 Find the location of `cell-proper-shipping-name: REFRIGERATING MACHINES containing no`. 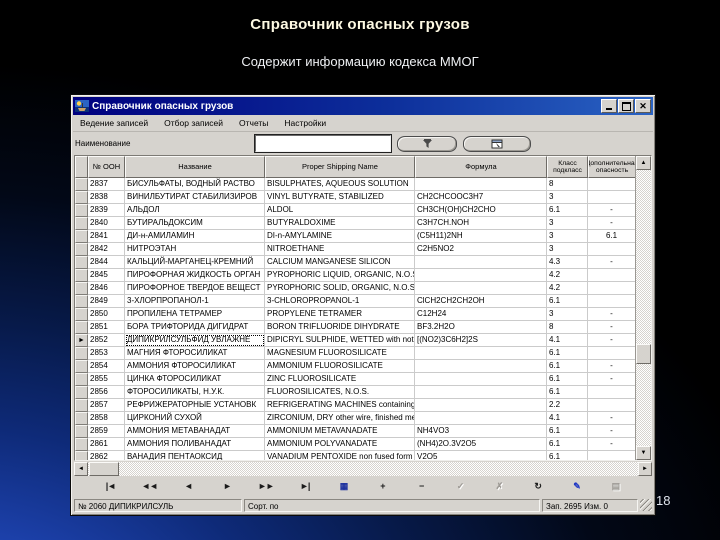

cell-proper-shipping-name: REFRIGERATING MACHINES containing no is located at coordinates (340, 405).